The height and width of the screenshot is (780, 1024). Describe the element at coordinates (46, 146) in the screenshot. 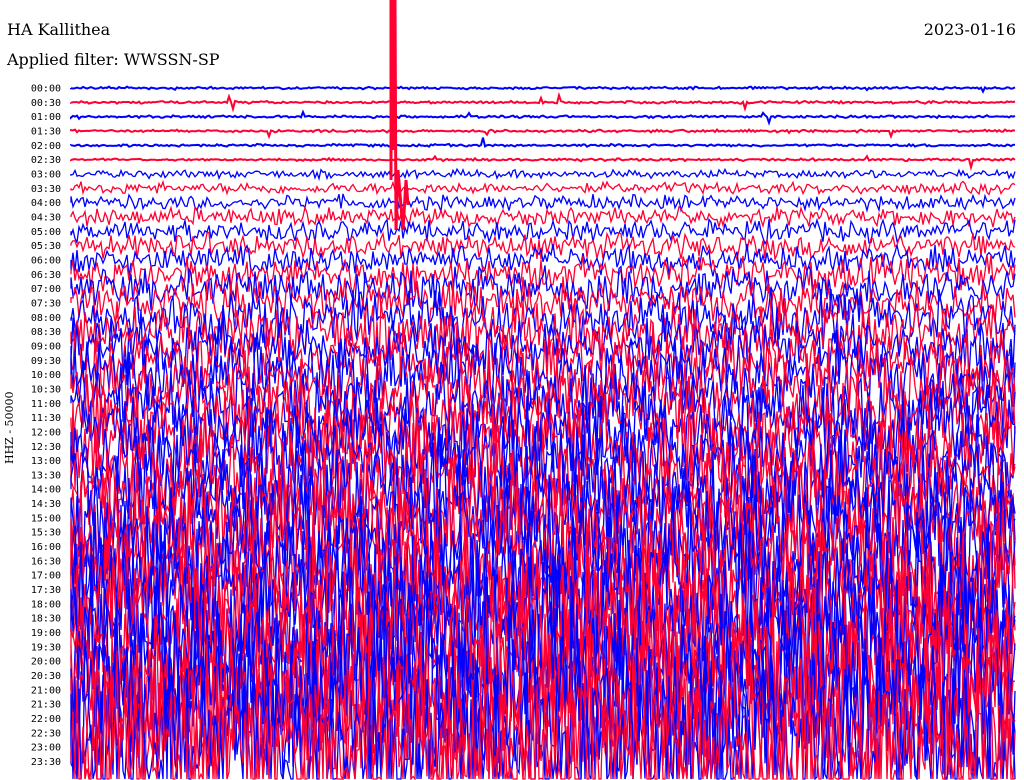

I see `row-label: 02:00` at that location.